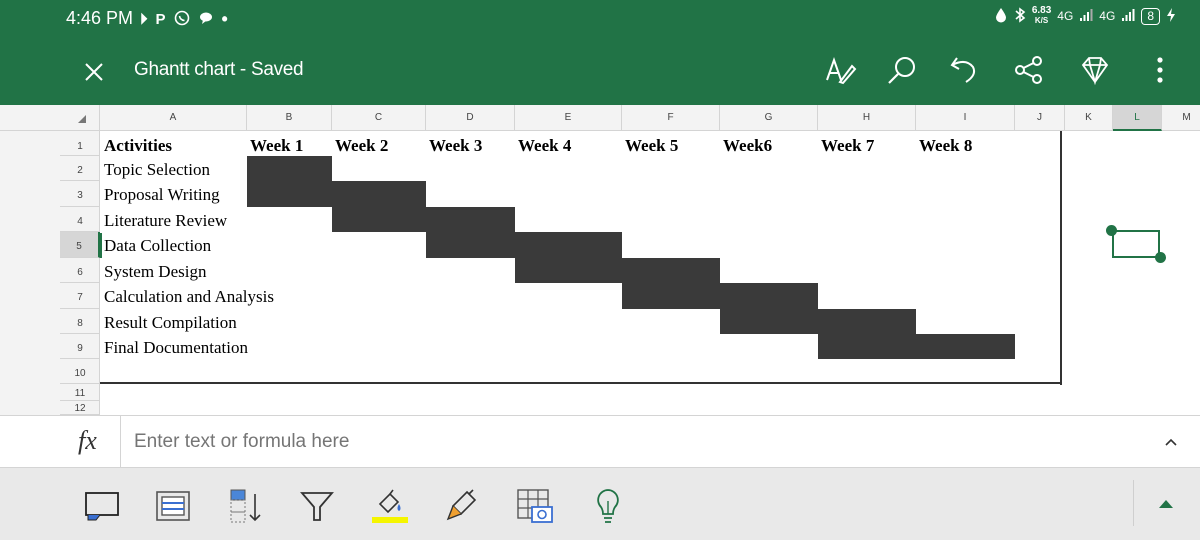 Image resolution: width=1200 pixels, height=540 pixels. I want to click on notification-icons: ⏵ P •, so click(184, 19).